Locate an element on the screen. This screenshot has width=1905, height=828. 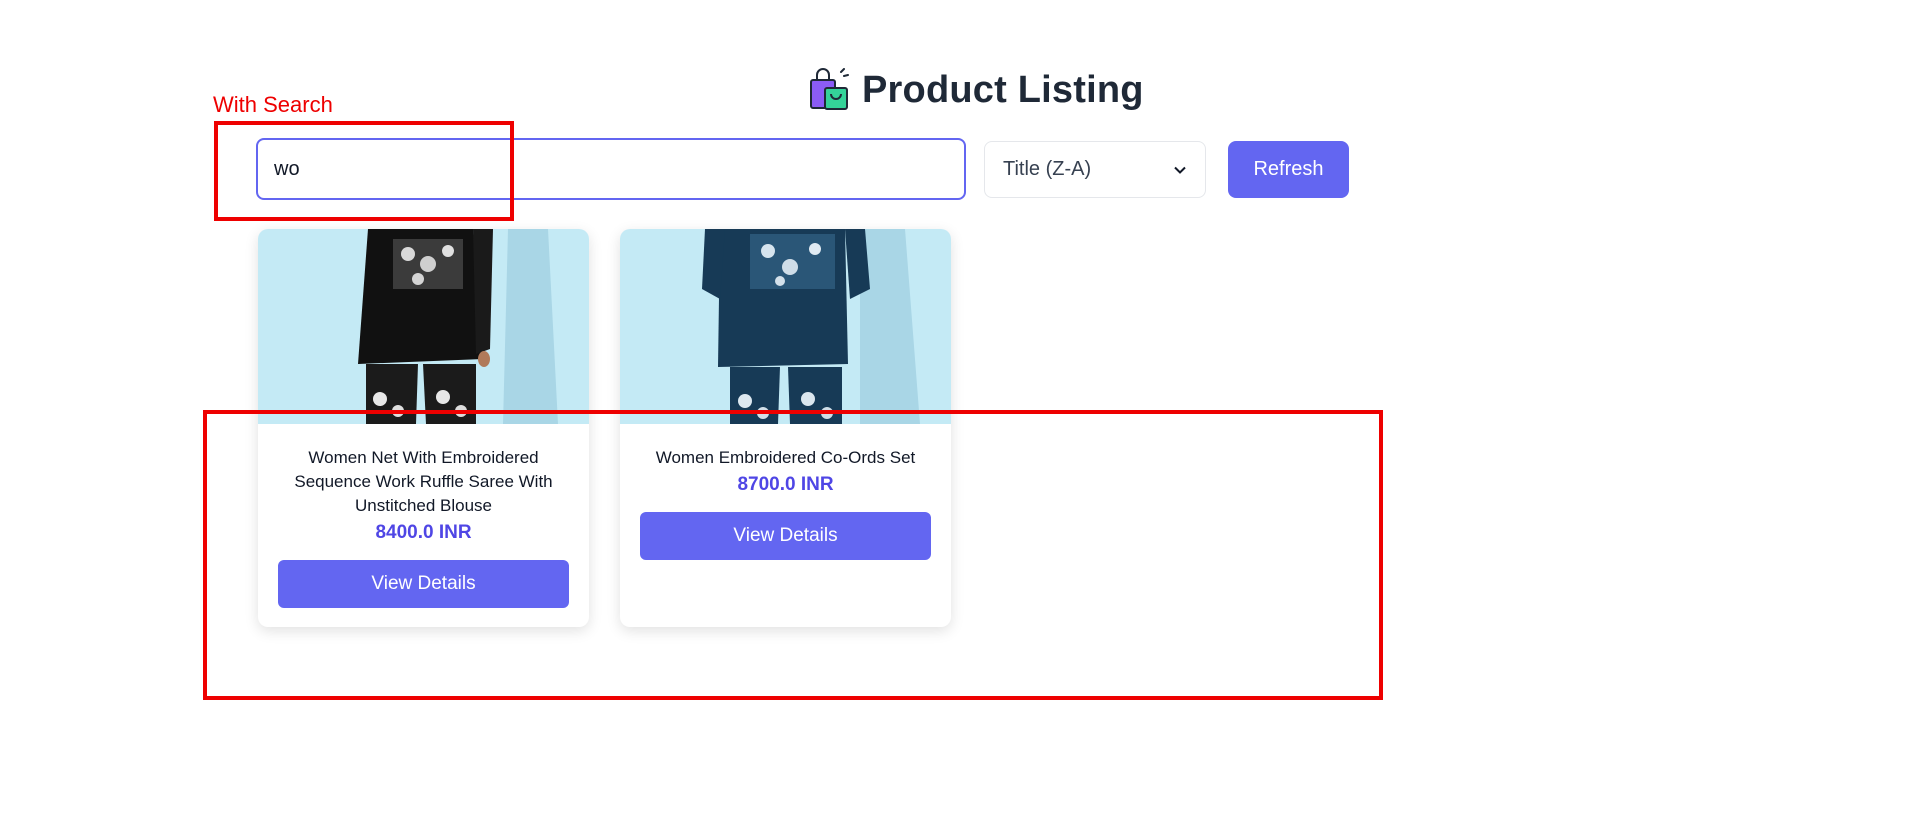
sort-selected-label: Title (Z-A) is located at coordinates (1047, 169).